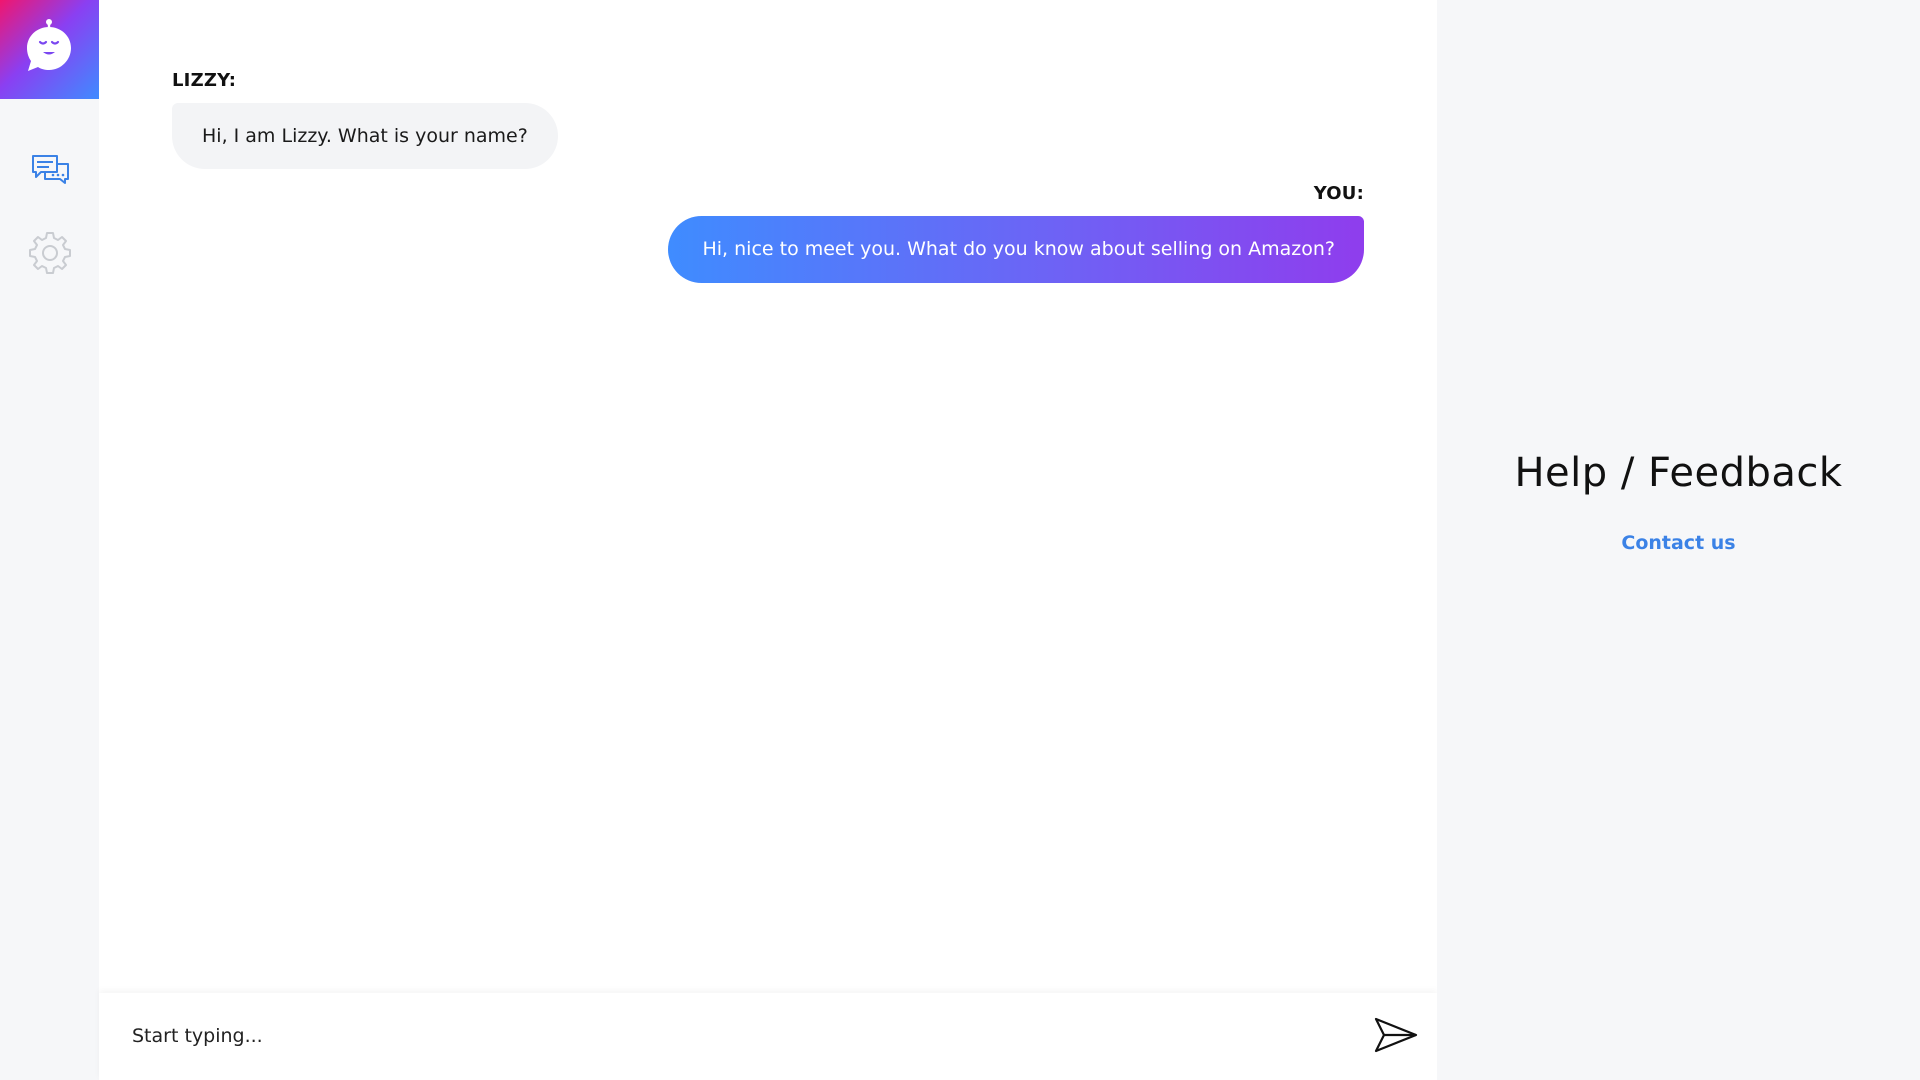 This screenshot has width=1920, height=1080. I want to click on send-arrow-icon, so click(1396, 1035).